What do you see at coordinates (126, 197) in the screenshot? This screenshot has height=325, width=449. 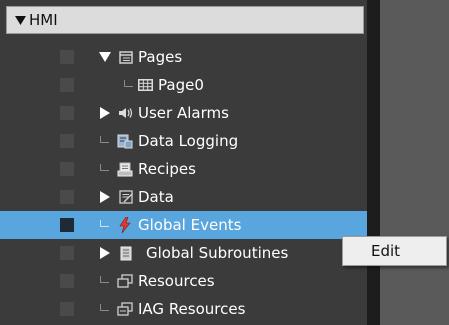 I see `data-icon` at bounding box center [126, 197].